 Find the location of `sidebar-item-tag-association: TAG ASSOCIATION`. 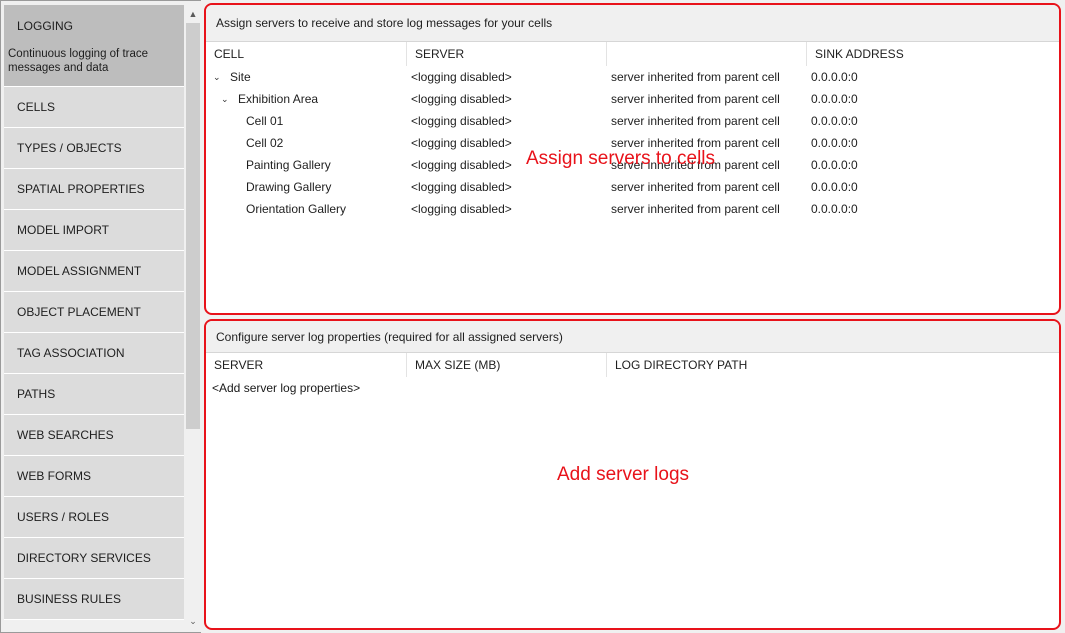

sidebar-item-tag-association: TAG ASSOCIATION is located at coordinates (94, 353).